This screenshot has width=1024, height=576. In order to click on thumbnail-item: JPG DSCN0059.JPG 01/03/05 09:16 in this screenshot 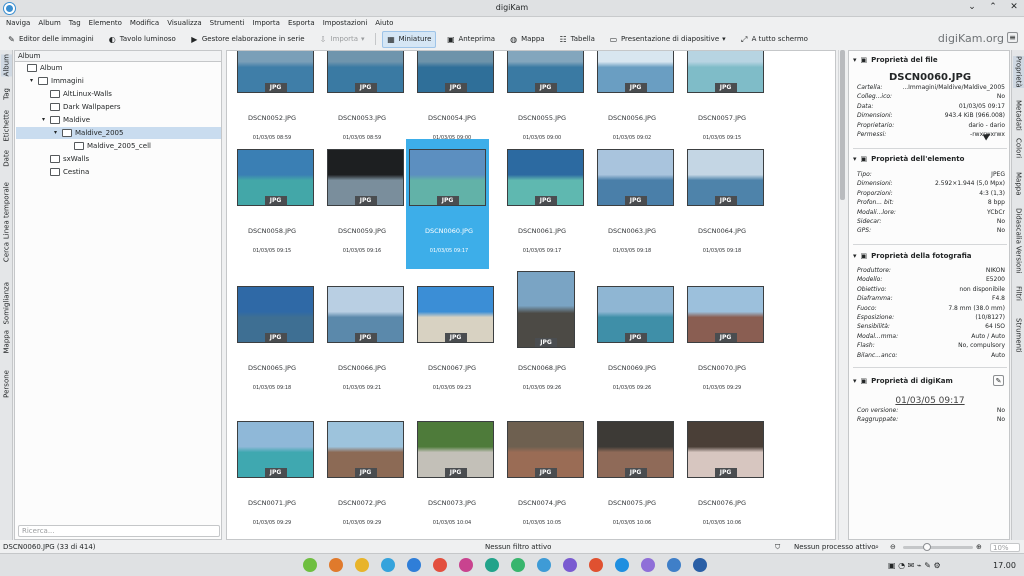, I will do `click(362, 204)`.